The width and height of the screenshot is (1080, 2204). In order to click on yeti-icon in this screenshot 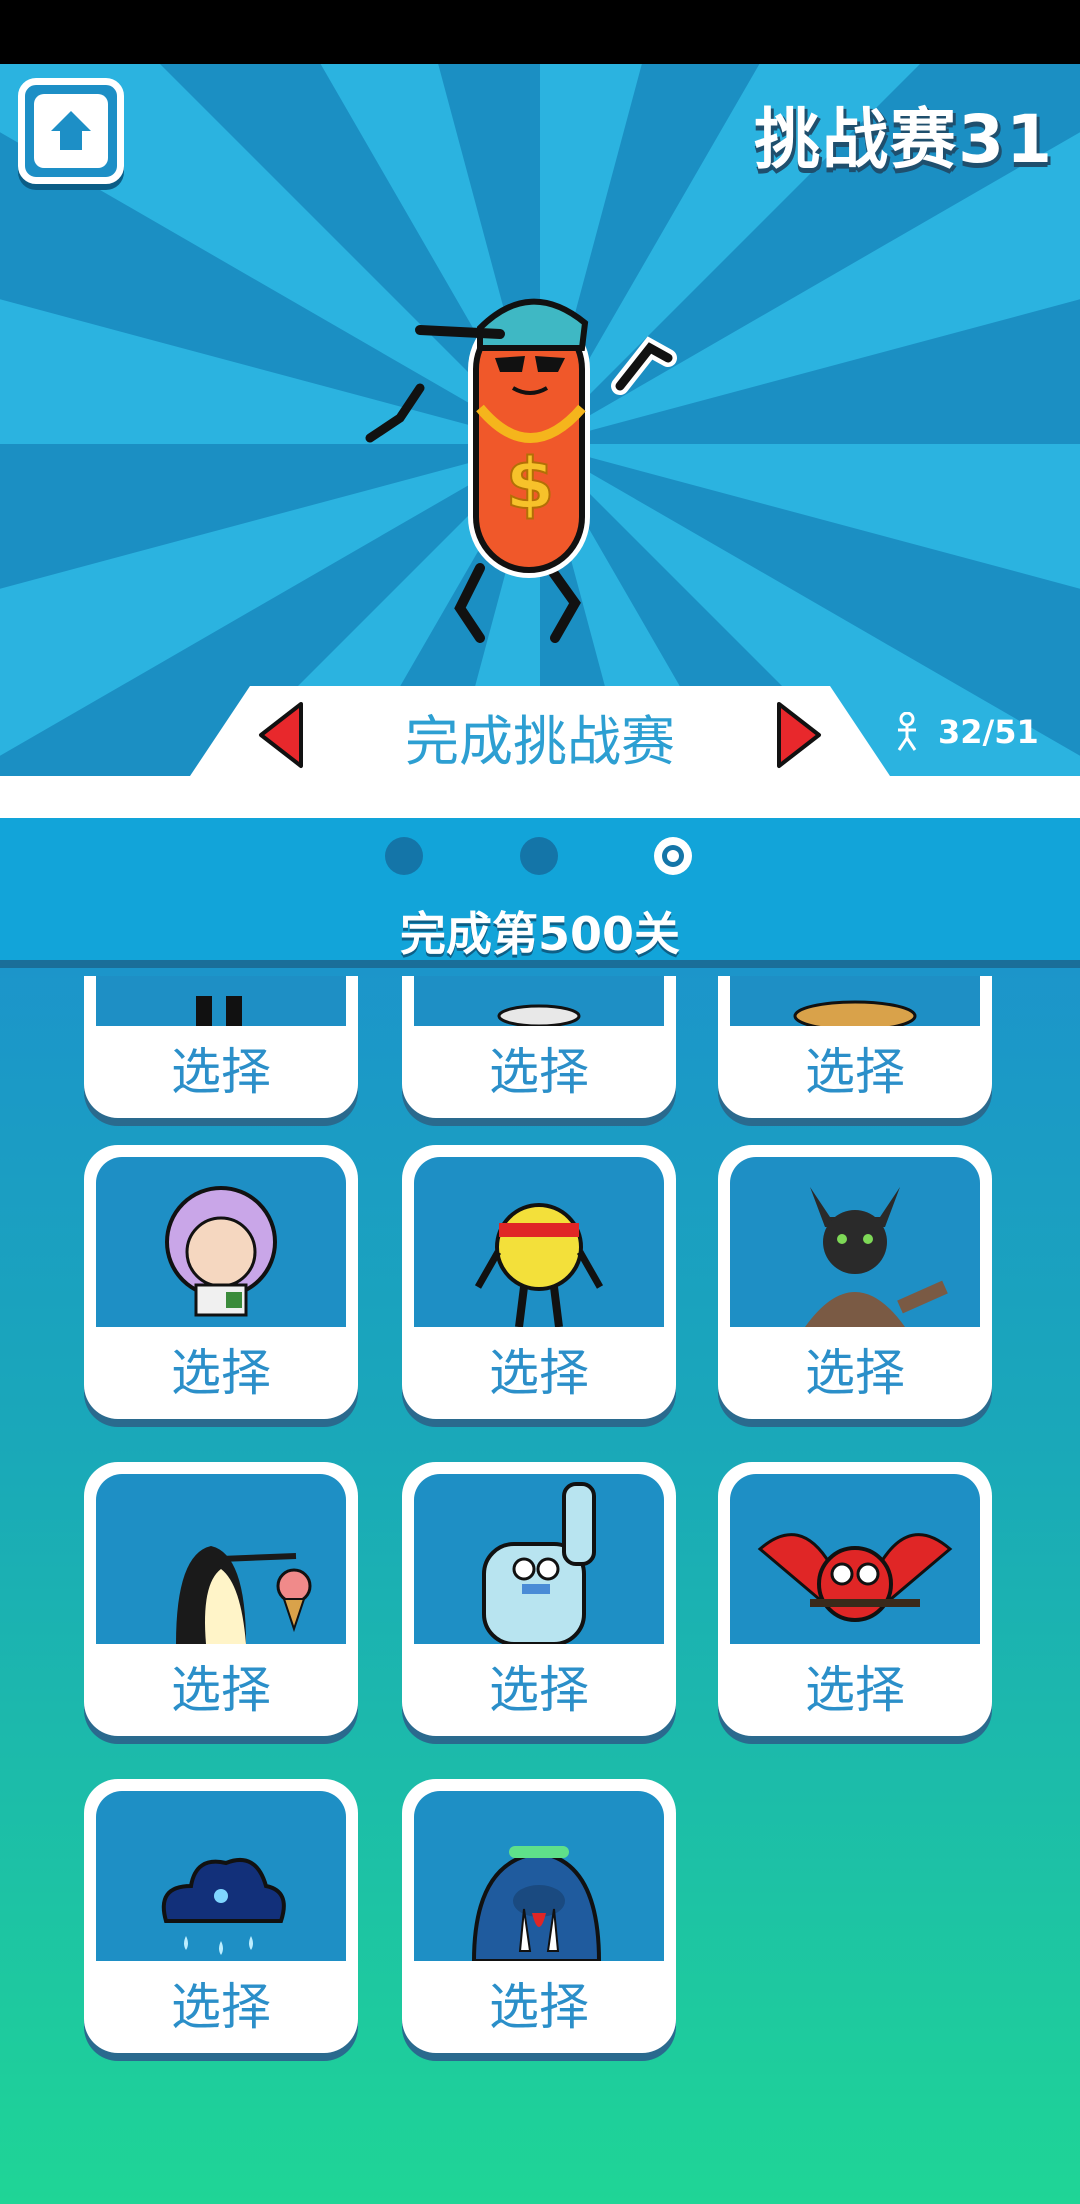, I will do `click(539, 1563)`.